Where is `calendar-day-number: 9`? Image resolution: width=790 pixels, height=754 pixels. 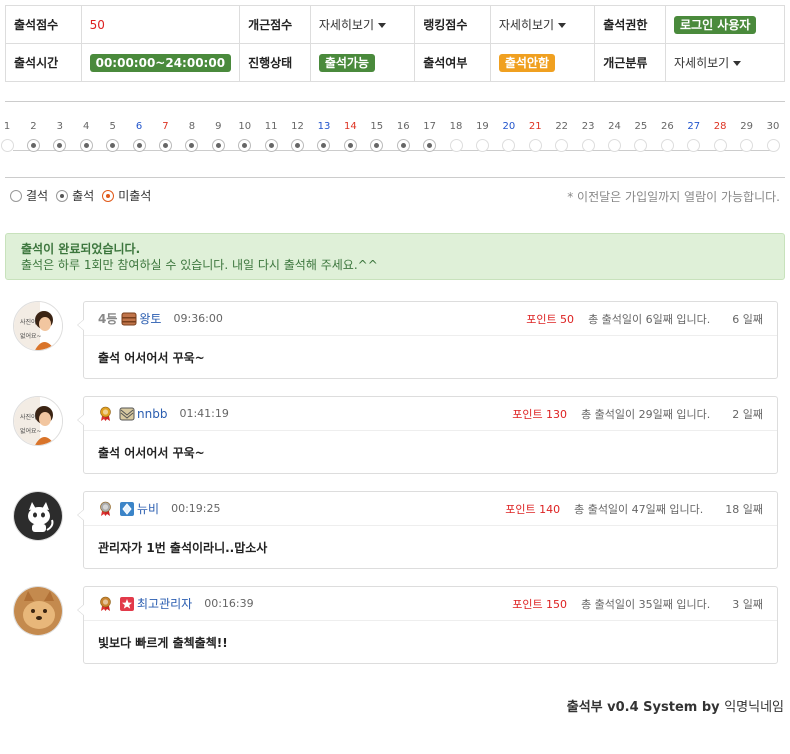 calendar-day-number: 9 is located at coordinates (218, 126).